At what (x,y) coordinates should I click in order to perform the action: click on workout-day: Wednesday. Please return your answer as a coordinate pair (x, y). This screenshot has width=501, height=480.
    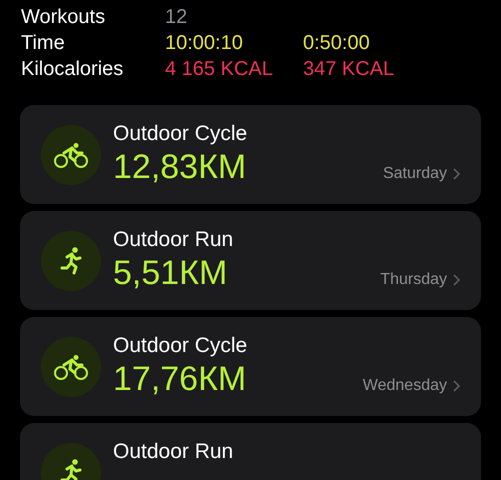
    Looking at the image, I should click on (404, 386).